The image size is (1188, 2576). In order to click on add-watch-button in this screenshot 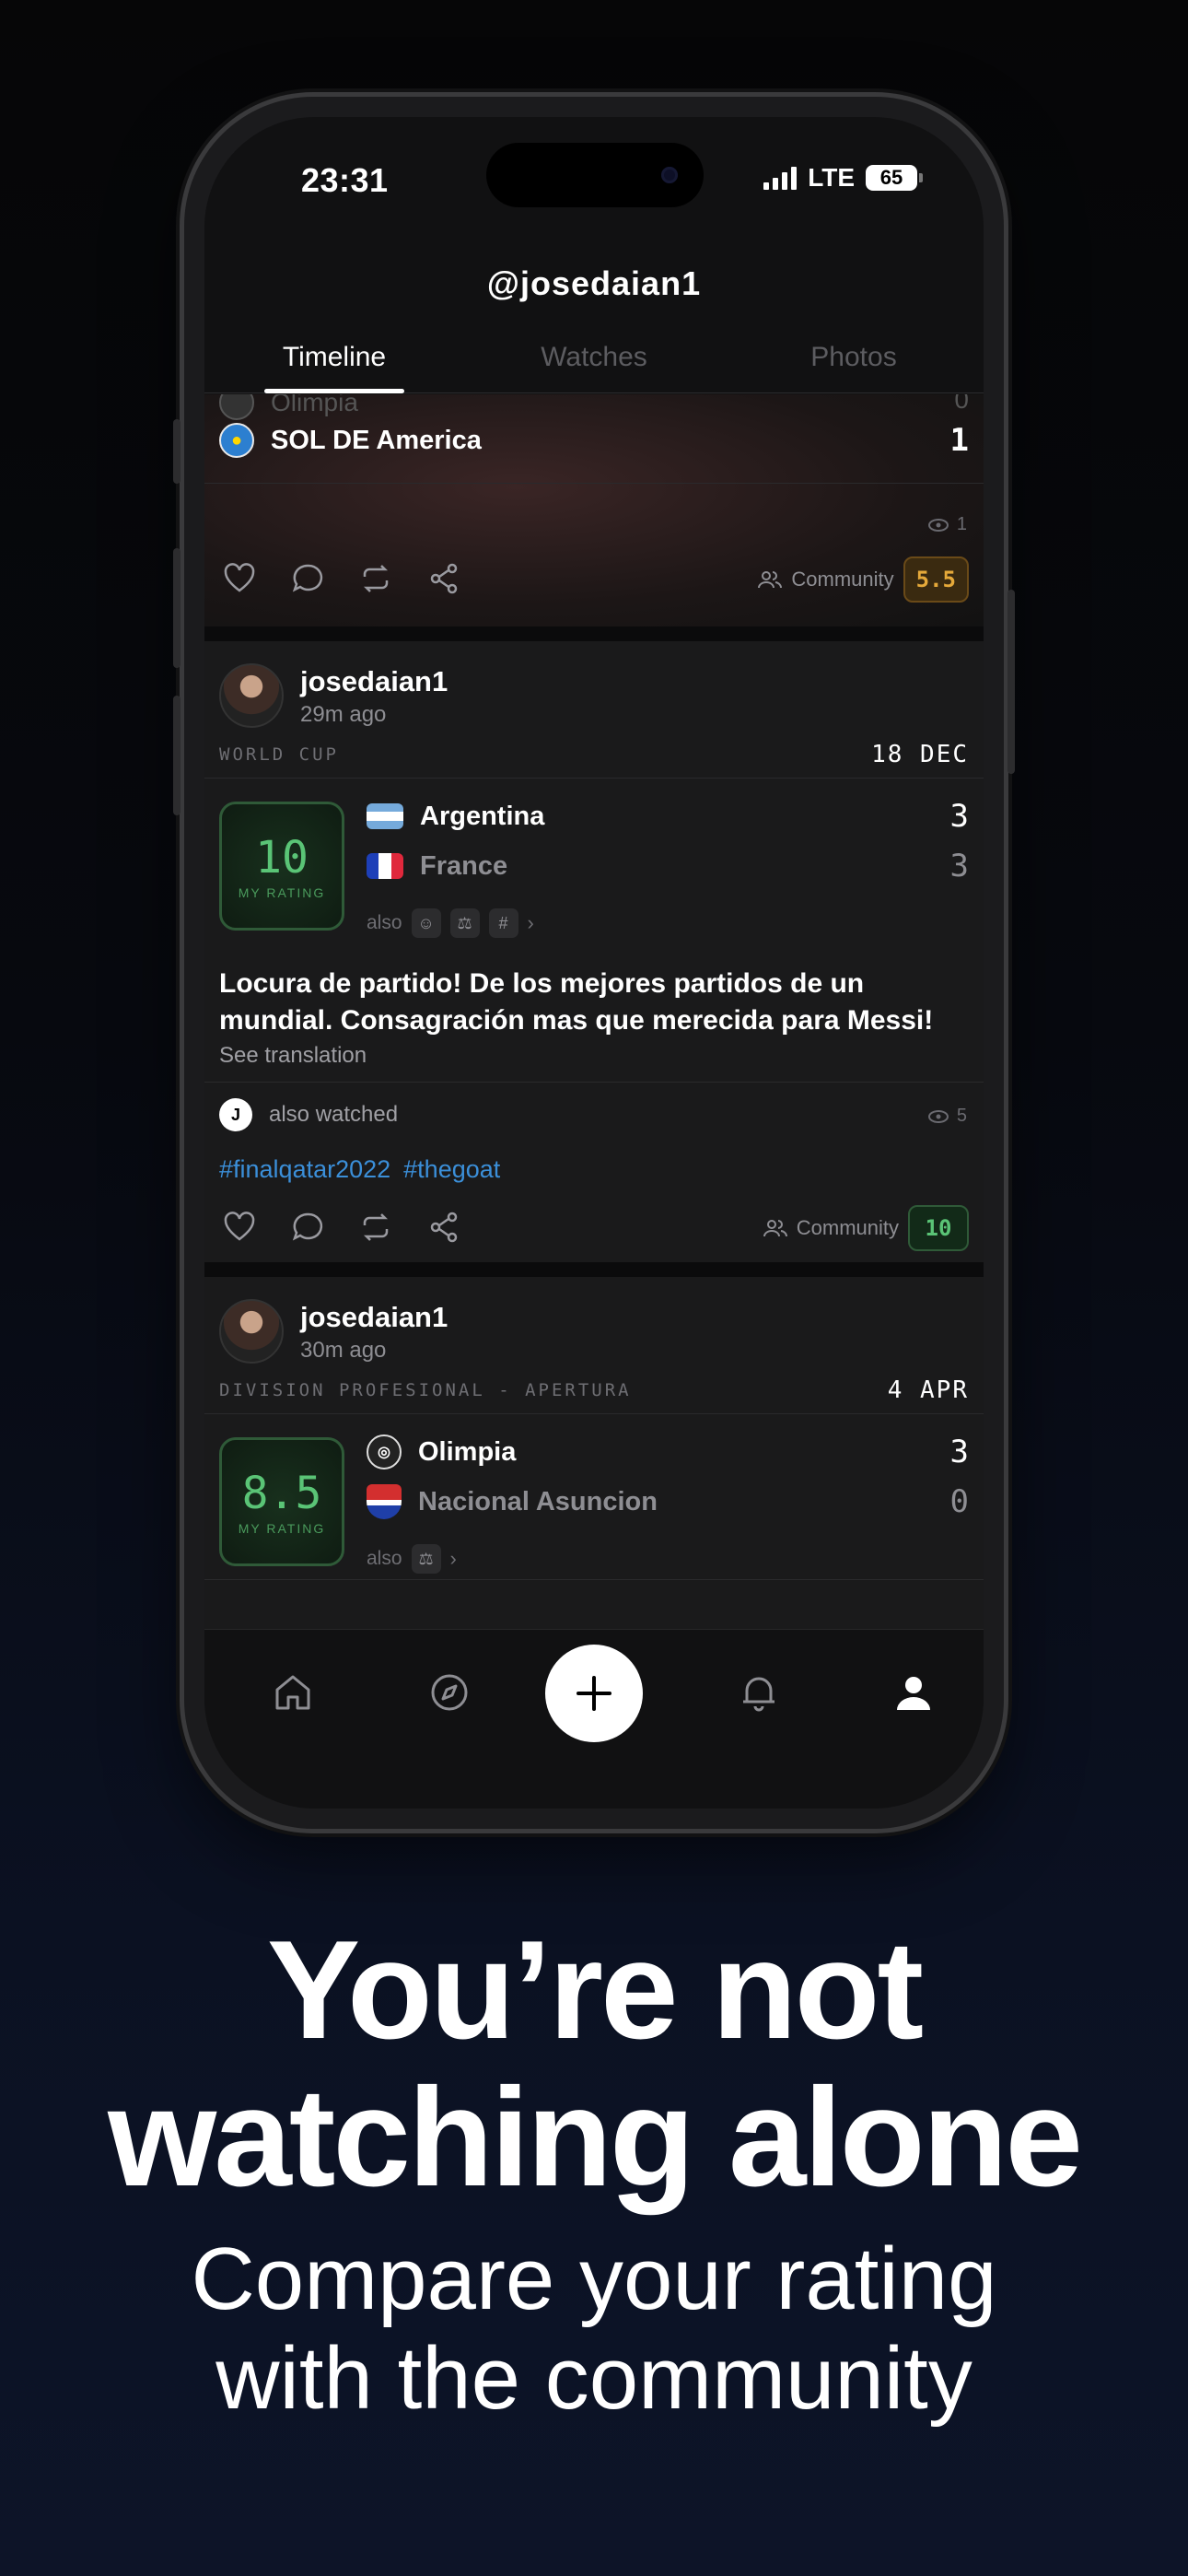, I will do `click(594, 1693)`.